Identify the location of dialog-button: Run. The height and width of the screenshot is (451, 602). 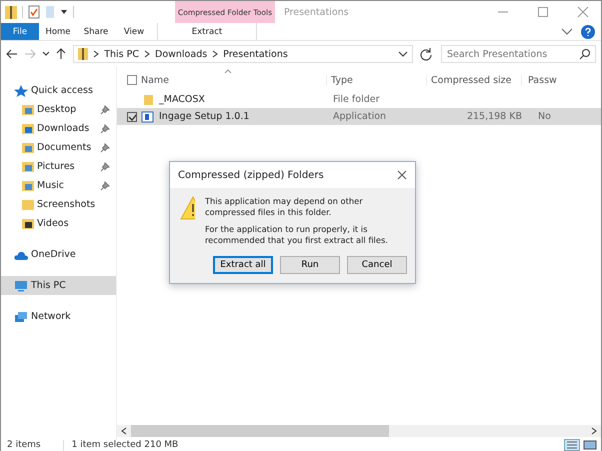
(310, 265).